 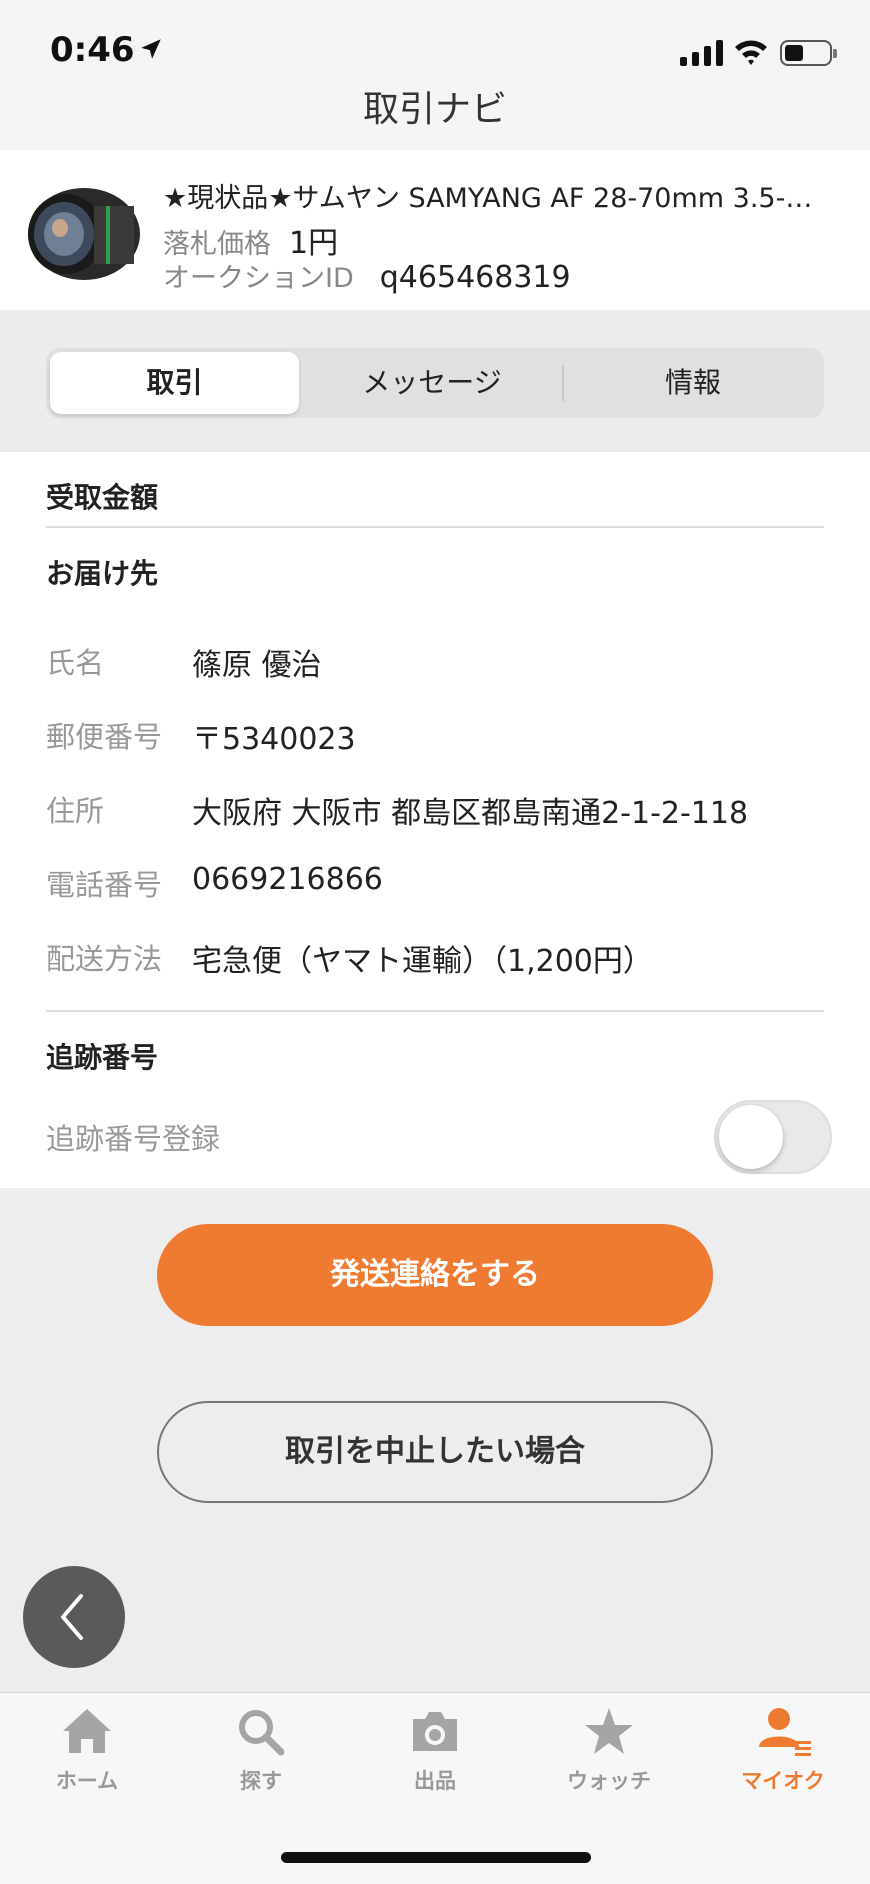 What do you see at coordinates (367, 275) in the screenshot?
I see `auction-id-row: オークションID q465468319` at bounding box center [367, 275].